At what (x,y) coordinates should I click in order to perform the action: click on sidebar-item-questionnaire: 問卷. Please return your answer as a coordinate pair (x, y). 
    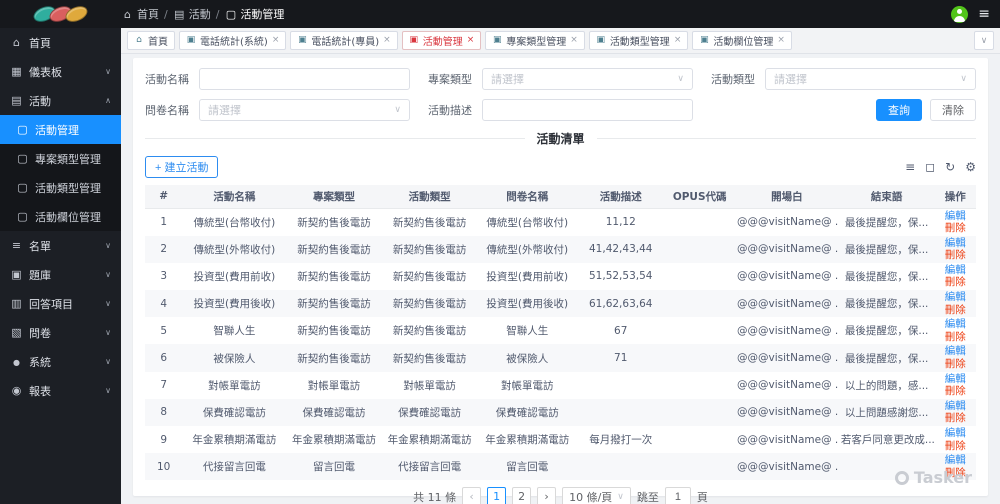
    Looking at the image, I should click on (60, 332).